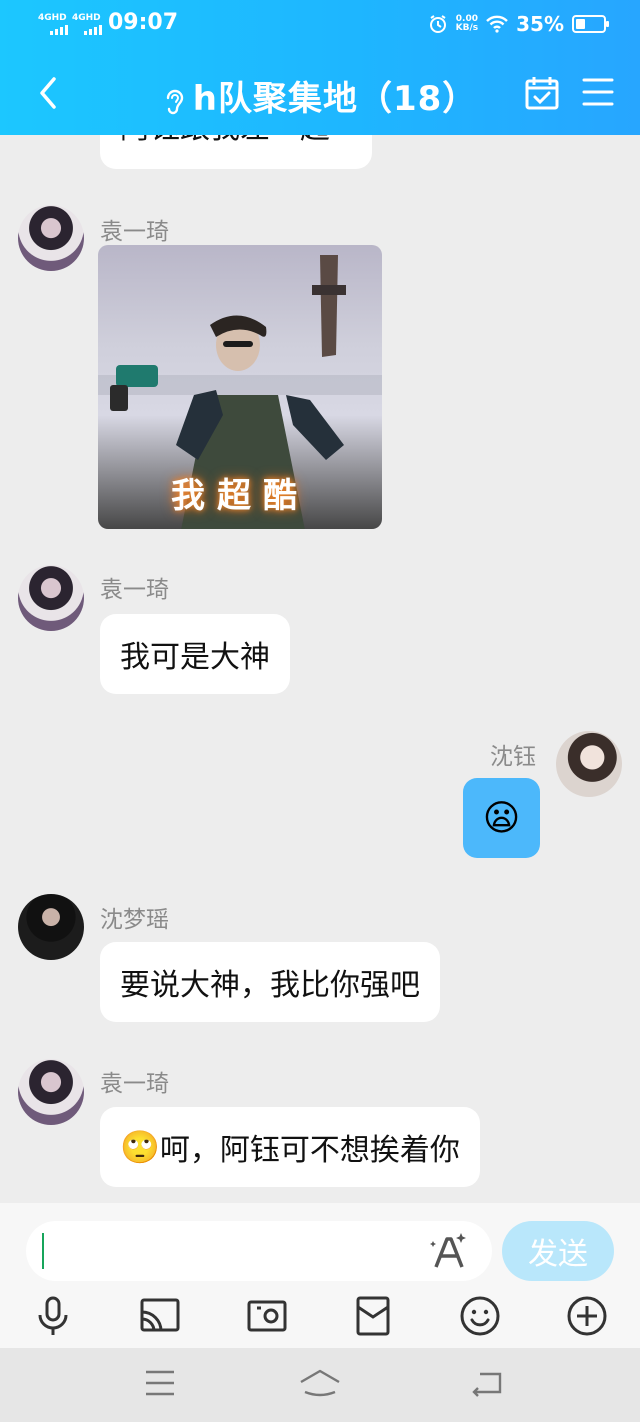 This screenshot has width=640, height=1422. I want to click on message-bubble: 要说大神，我比你强吧, so click(270, 982).